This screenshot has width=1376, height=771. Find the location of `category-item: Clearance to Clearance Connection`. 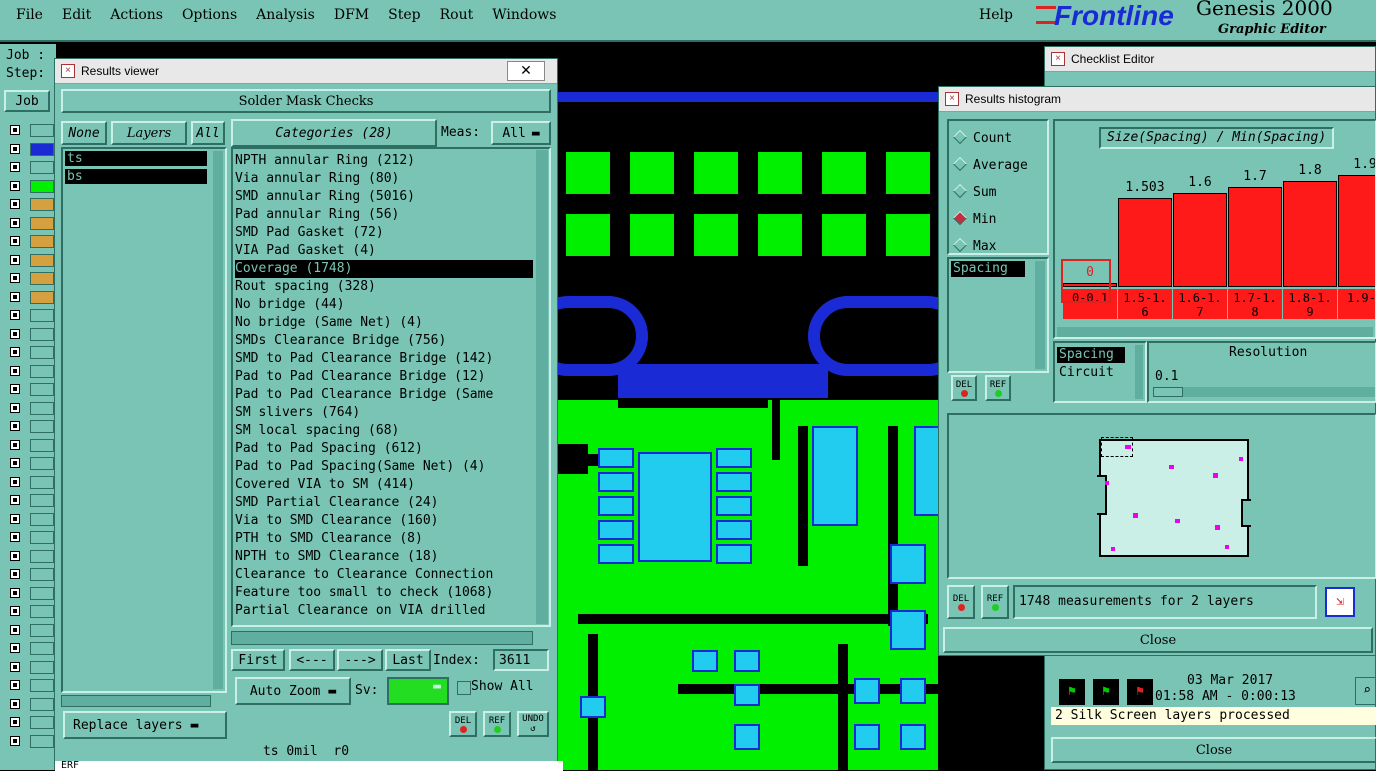

category-item: Clearance to Clearance Connection is located at coordinates (384, 575).